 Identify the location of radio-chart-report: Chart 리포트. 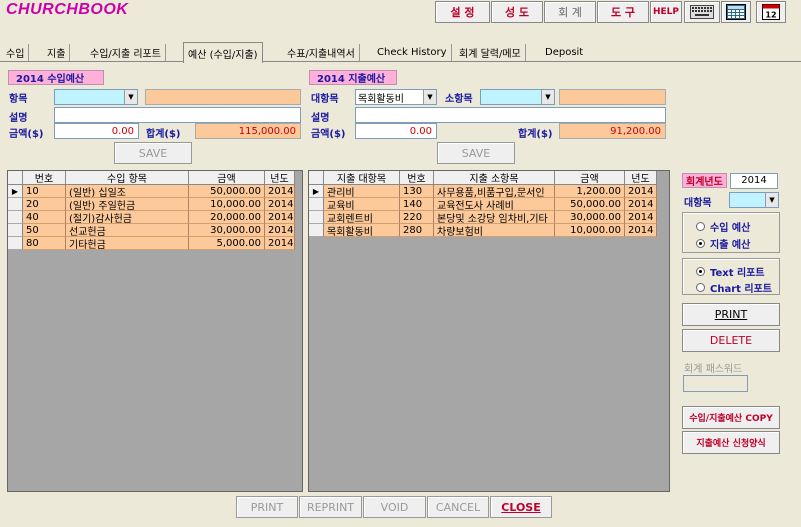
(734, 287).